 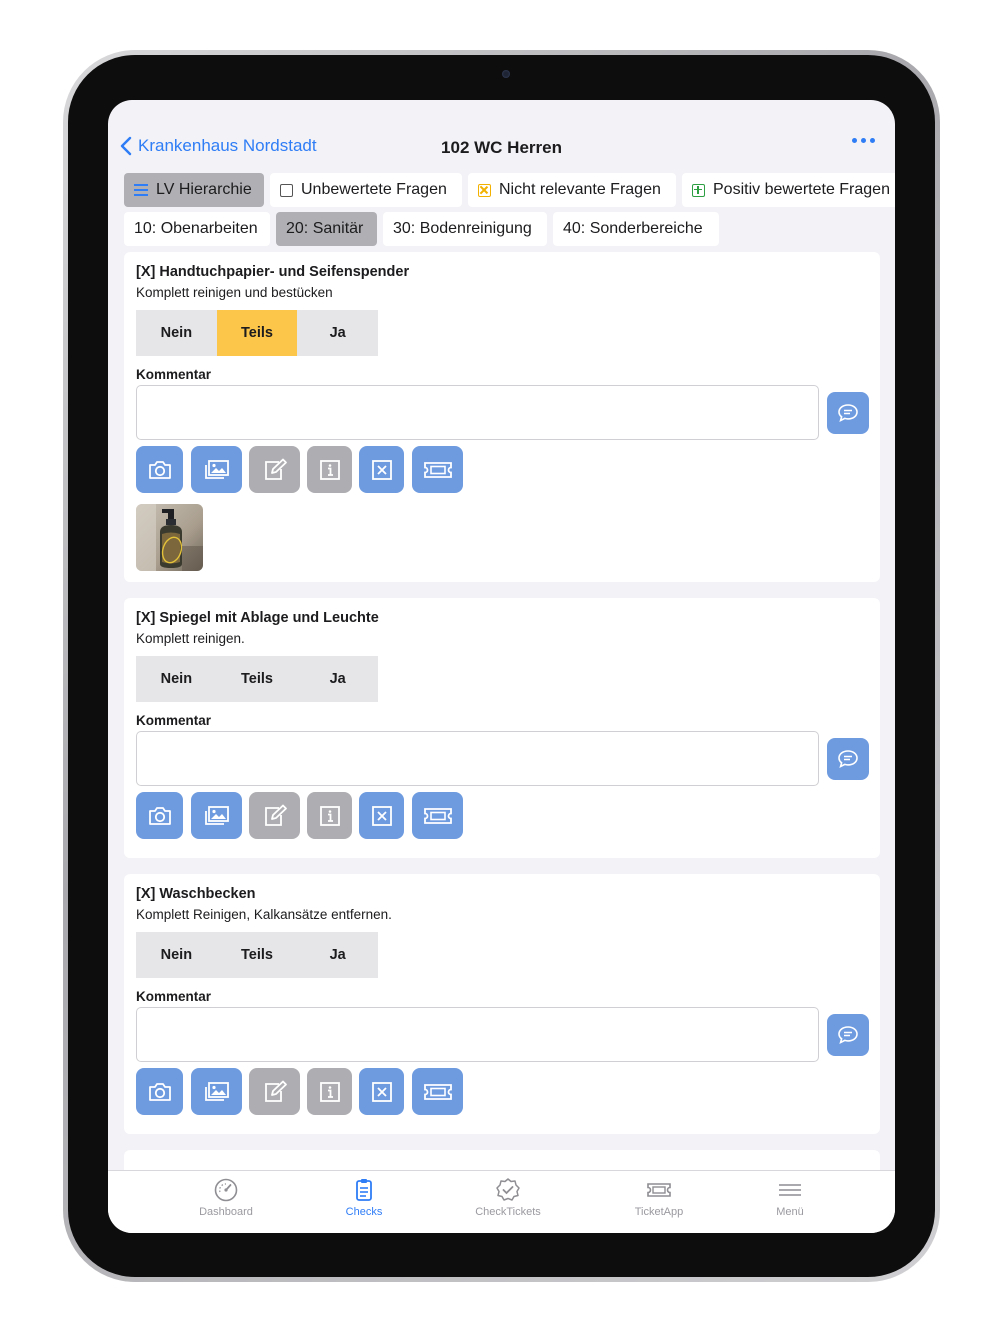 I want to click on tab-ticketapp: TicketApp, so click(x=659, y=1197).